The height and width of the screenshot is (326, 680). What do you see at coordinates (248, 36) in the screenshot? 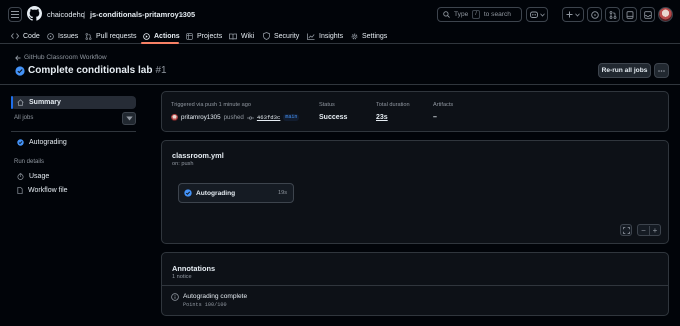
I see `tab-label: Wiki` at bounding box center [248, 36].